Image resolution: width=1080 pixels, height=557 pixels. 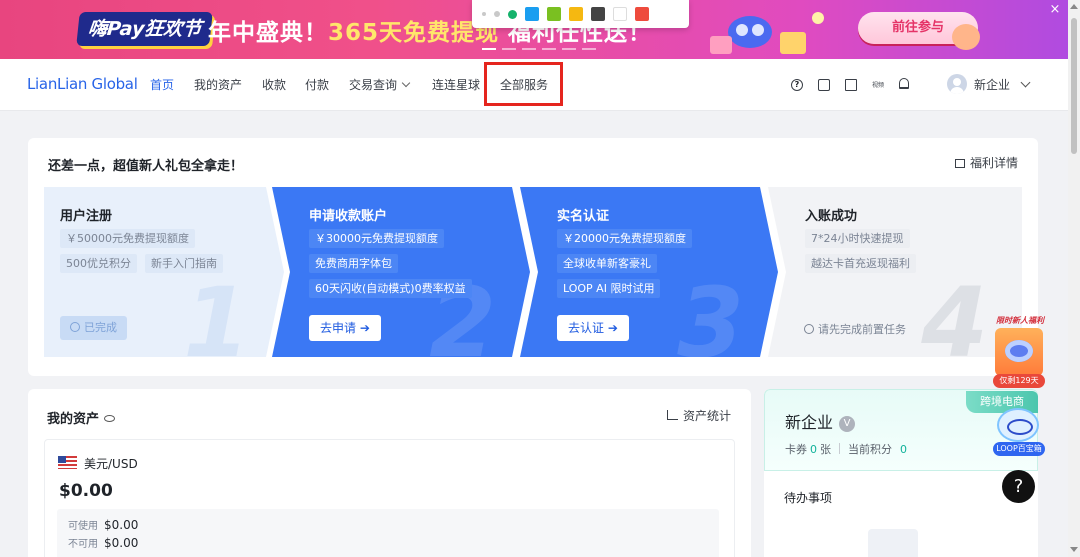 I want to click on company-name-label: 新企业, so click(x=809, y=422).